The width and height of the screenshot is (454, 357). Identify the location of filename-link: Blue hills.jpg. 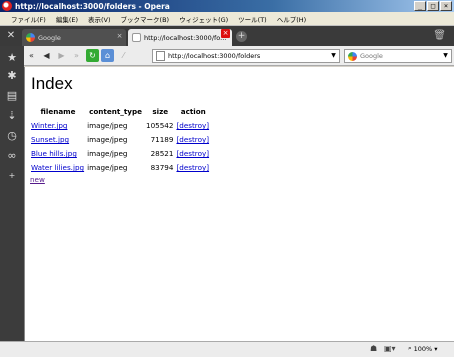
(54, 153).